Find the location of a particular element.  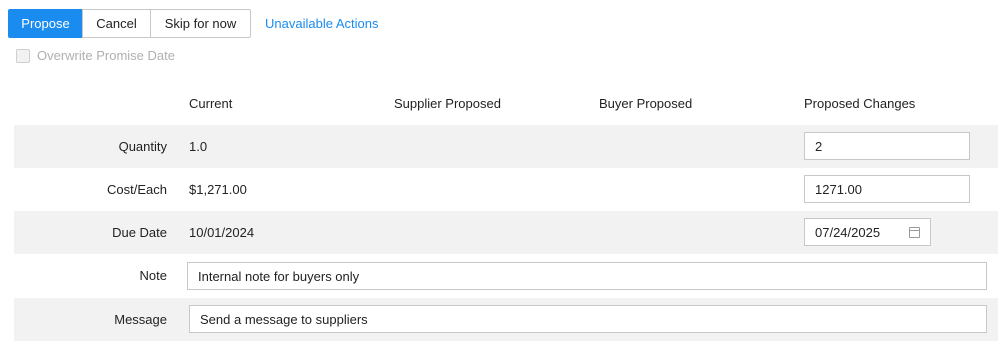

note-row: Note Internal note for buyers only is located at coordinates (506, 275).